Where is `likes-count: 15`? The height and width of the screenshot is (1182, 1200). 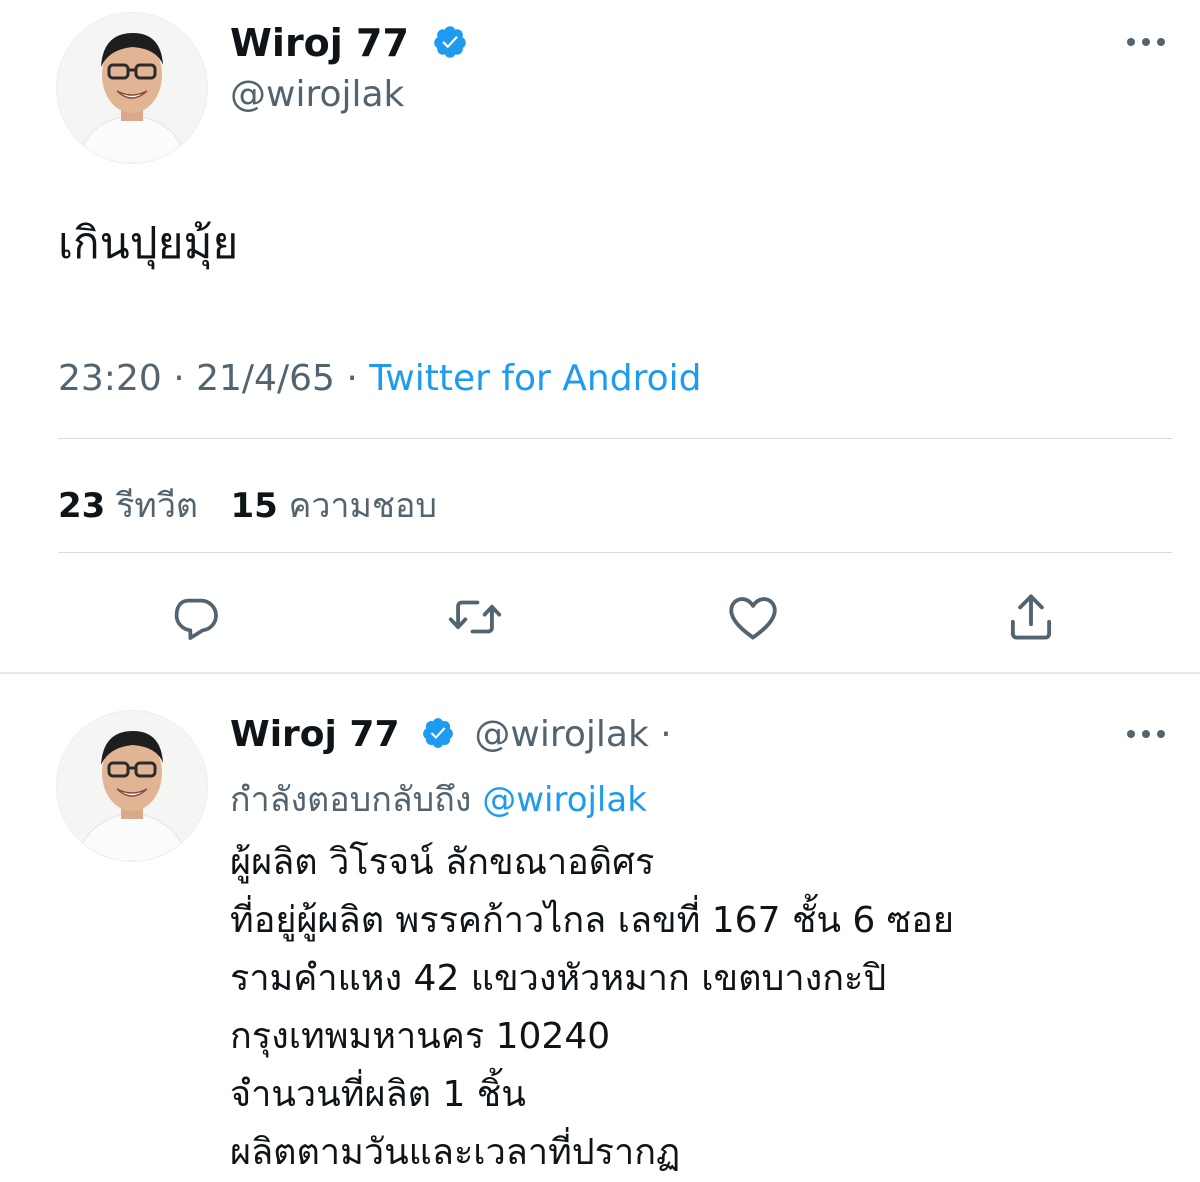 likes-count: 15 is located at coordinates (254, 506).